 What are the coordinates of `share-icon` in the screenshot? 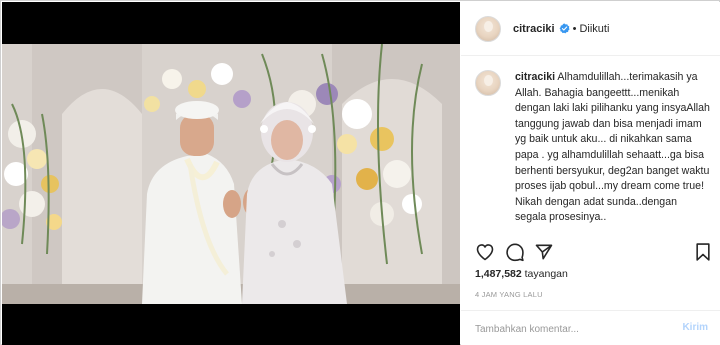 It's located at (544, 252).